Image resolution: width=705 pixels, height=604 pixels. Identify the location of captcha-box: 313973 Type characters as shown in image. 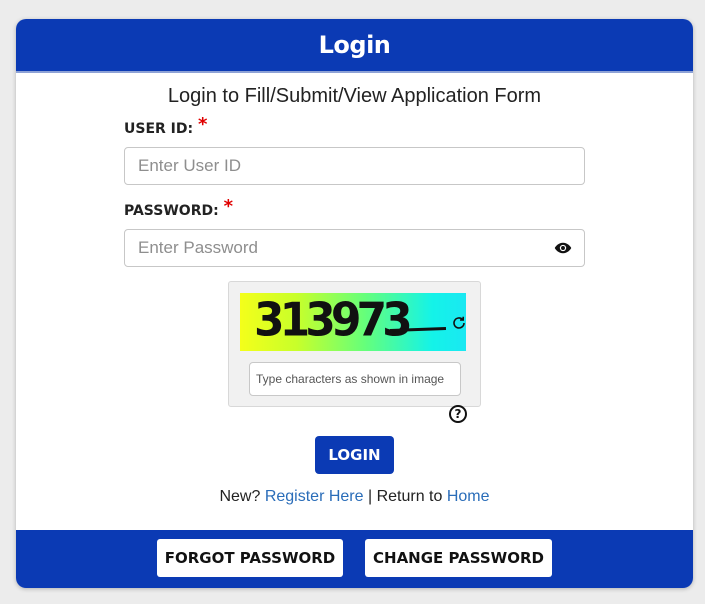
(354, 344).